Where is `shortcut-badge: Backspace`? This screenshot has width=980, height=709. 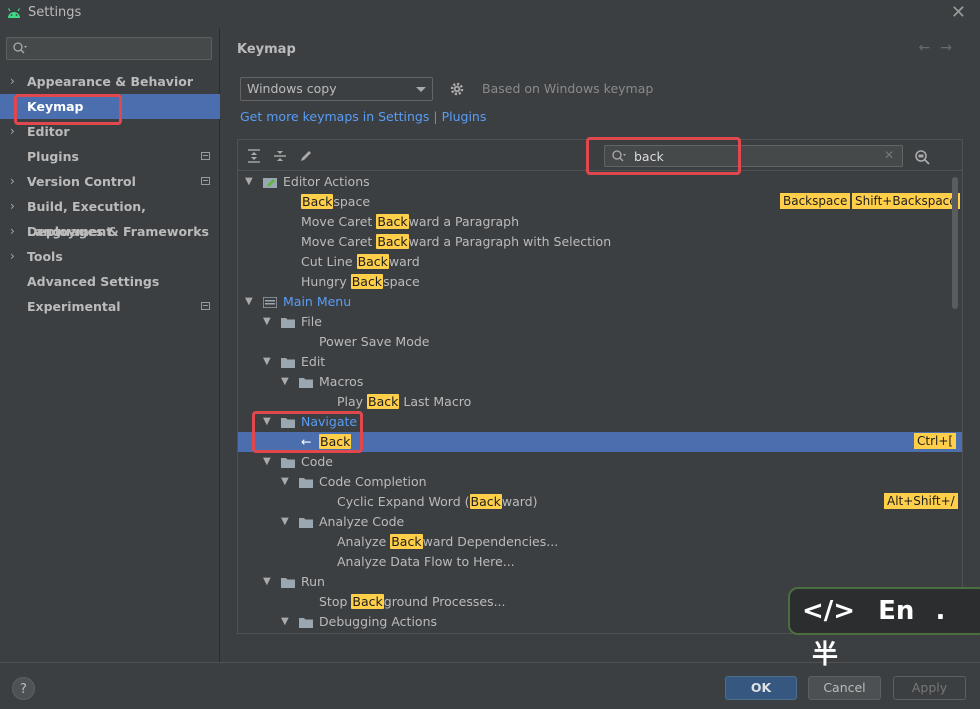
shortcut-badge: Backspace is located at coordinates (815, 201).